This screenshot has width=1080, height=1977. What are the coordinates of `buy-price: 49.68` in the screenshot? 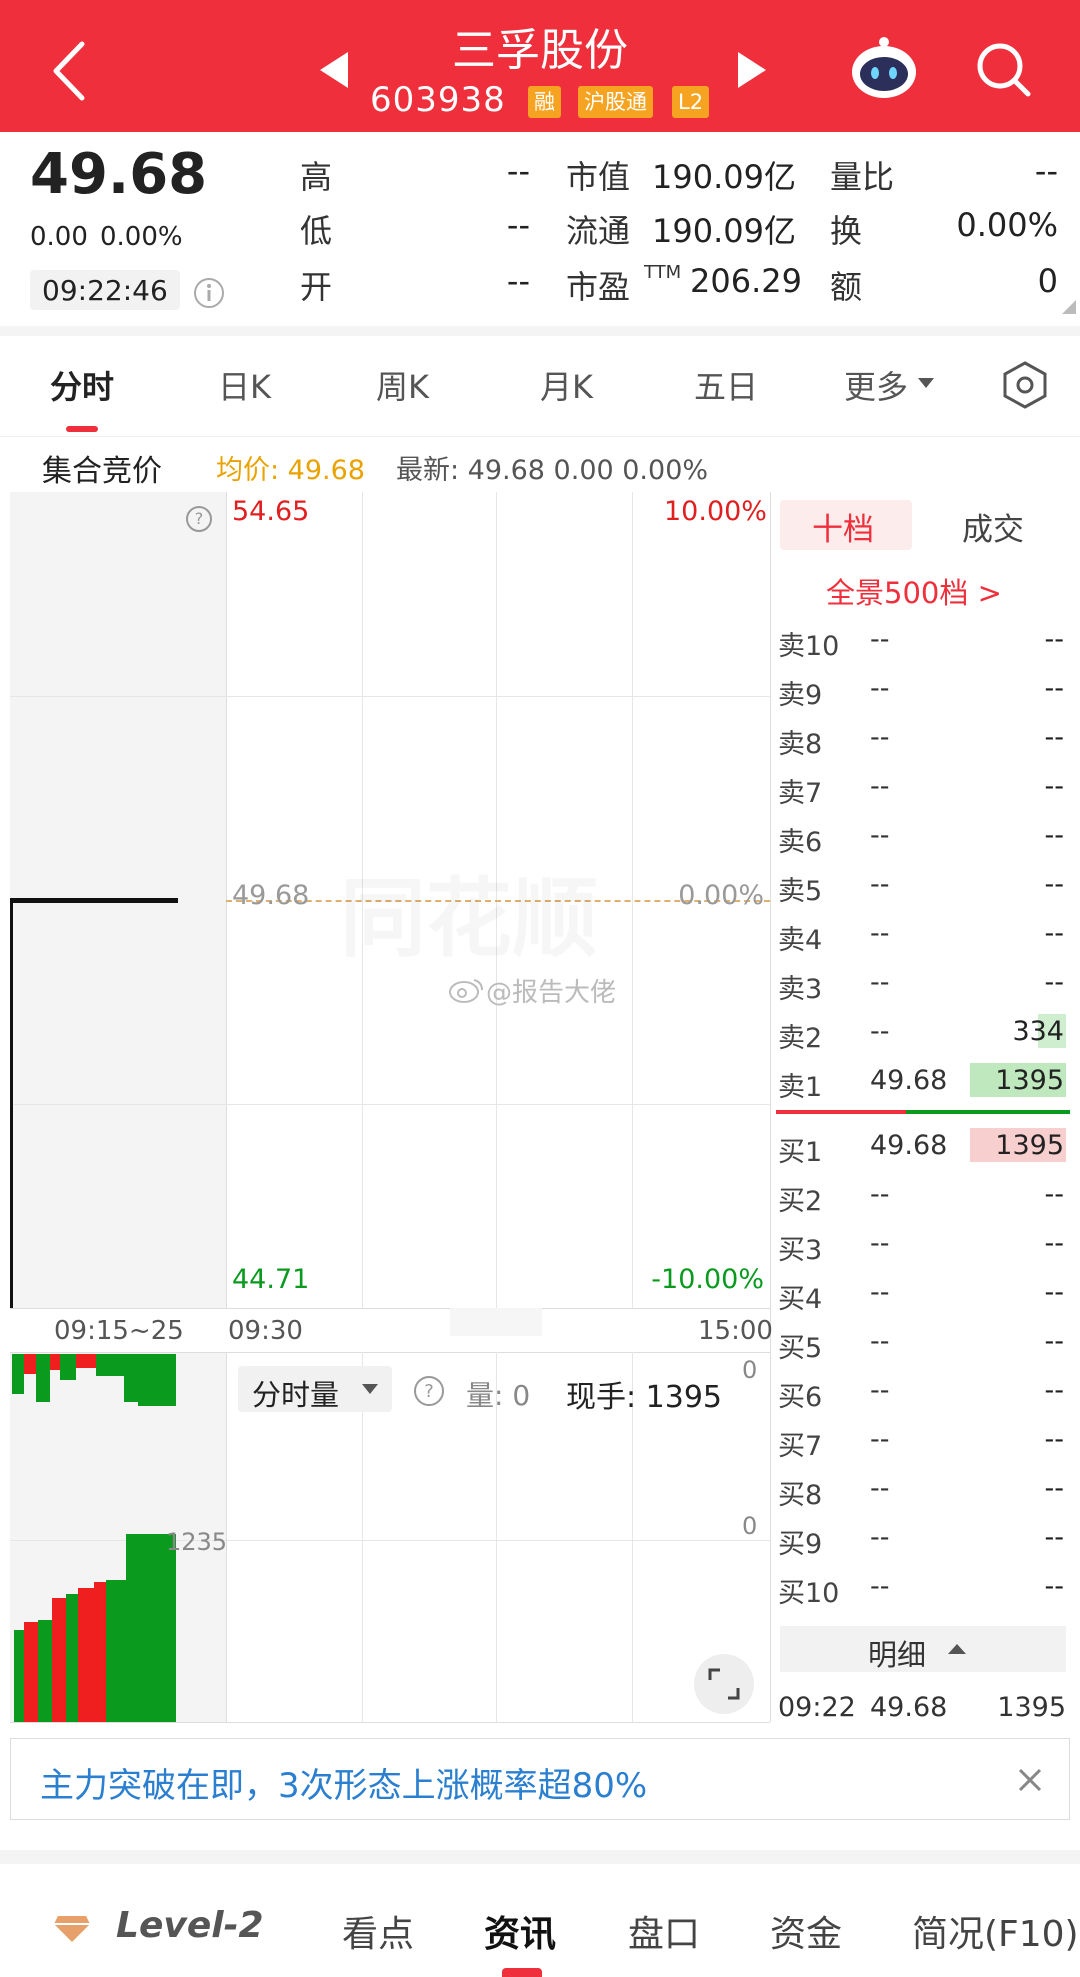 It's located at (909, 1145).